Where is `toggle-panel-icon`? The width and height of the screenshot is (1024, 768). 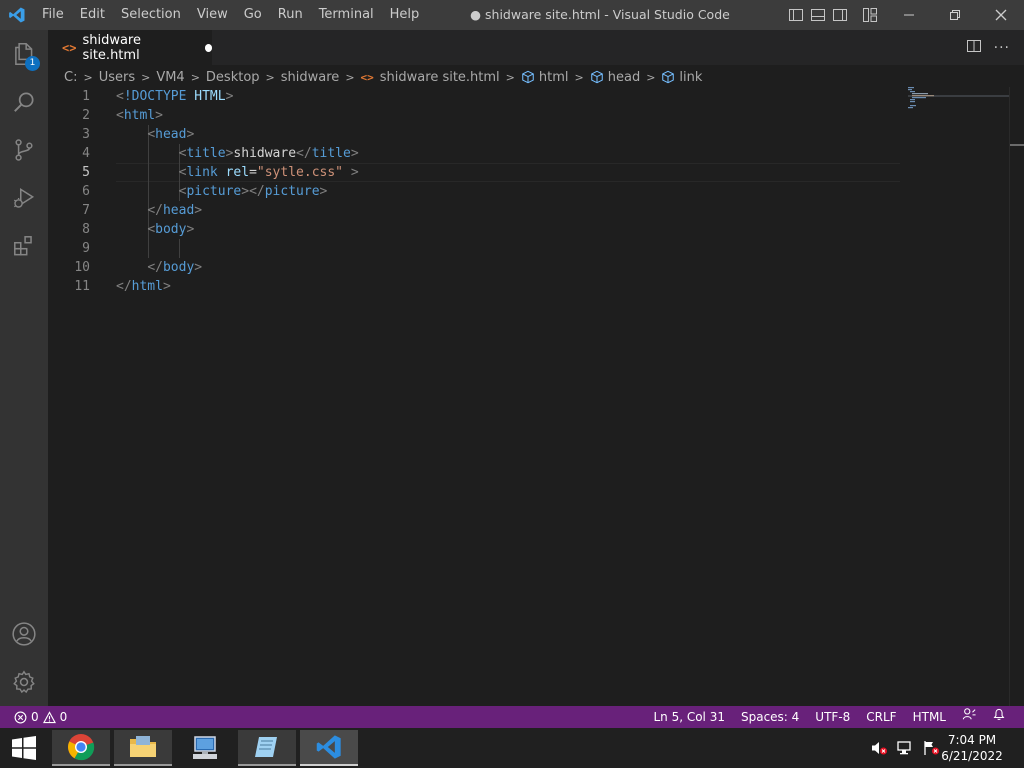 toggle-panel-icon is located at coordinates (818, 15).